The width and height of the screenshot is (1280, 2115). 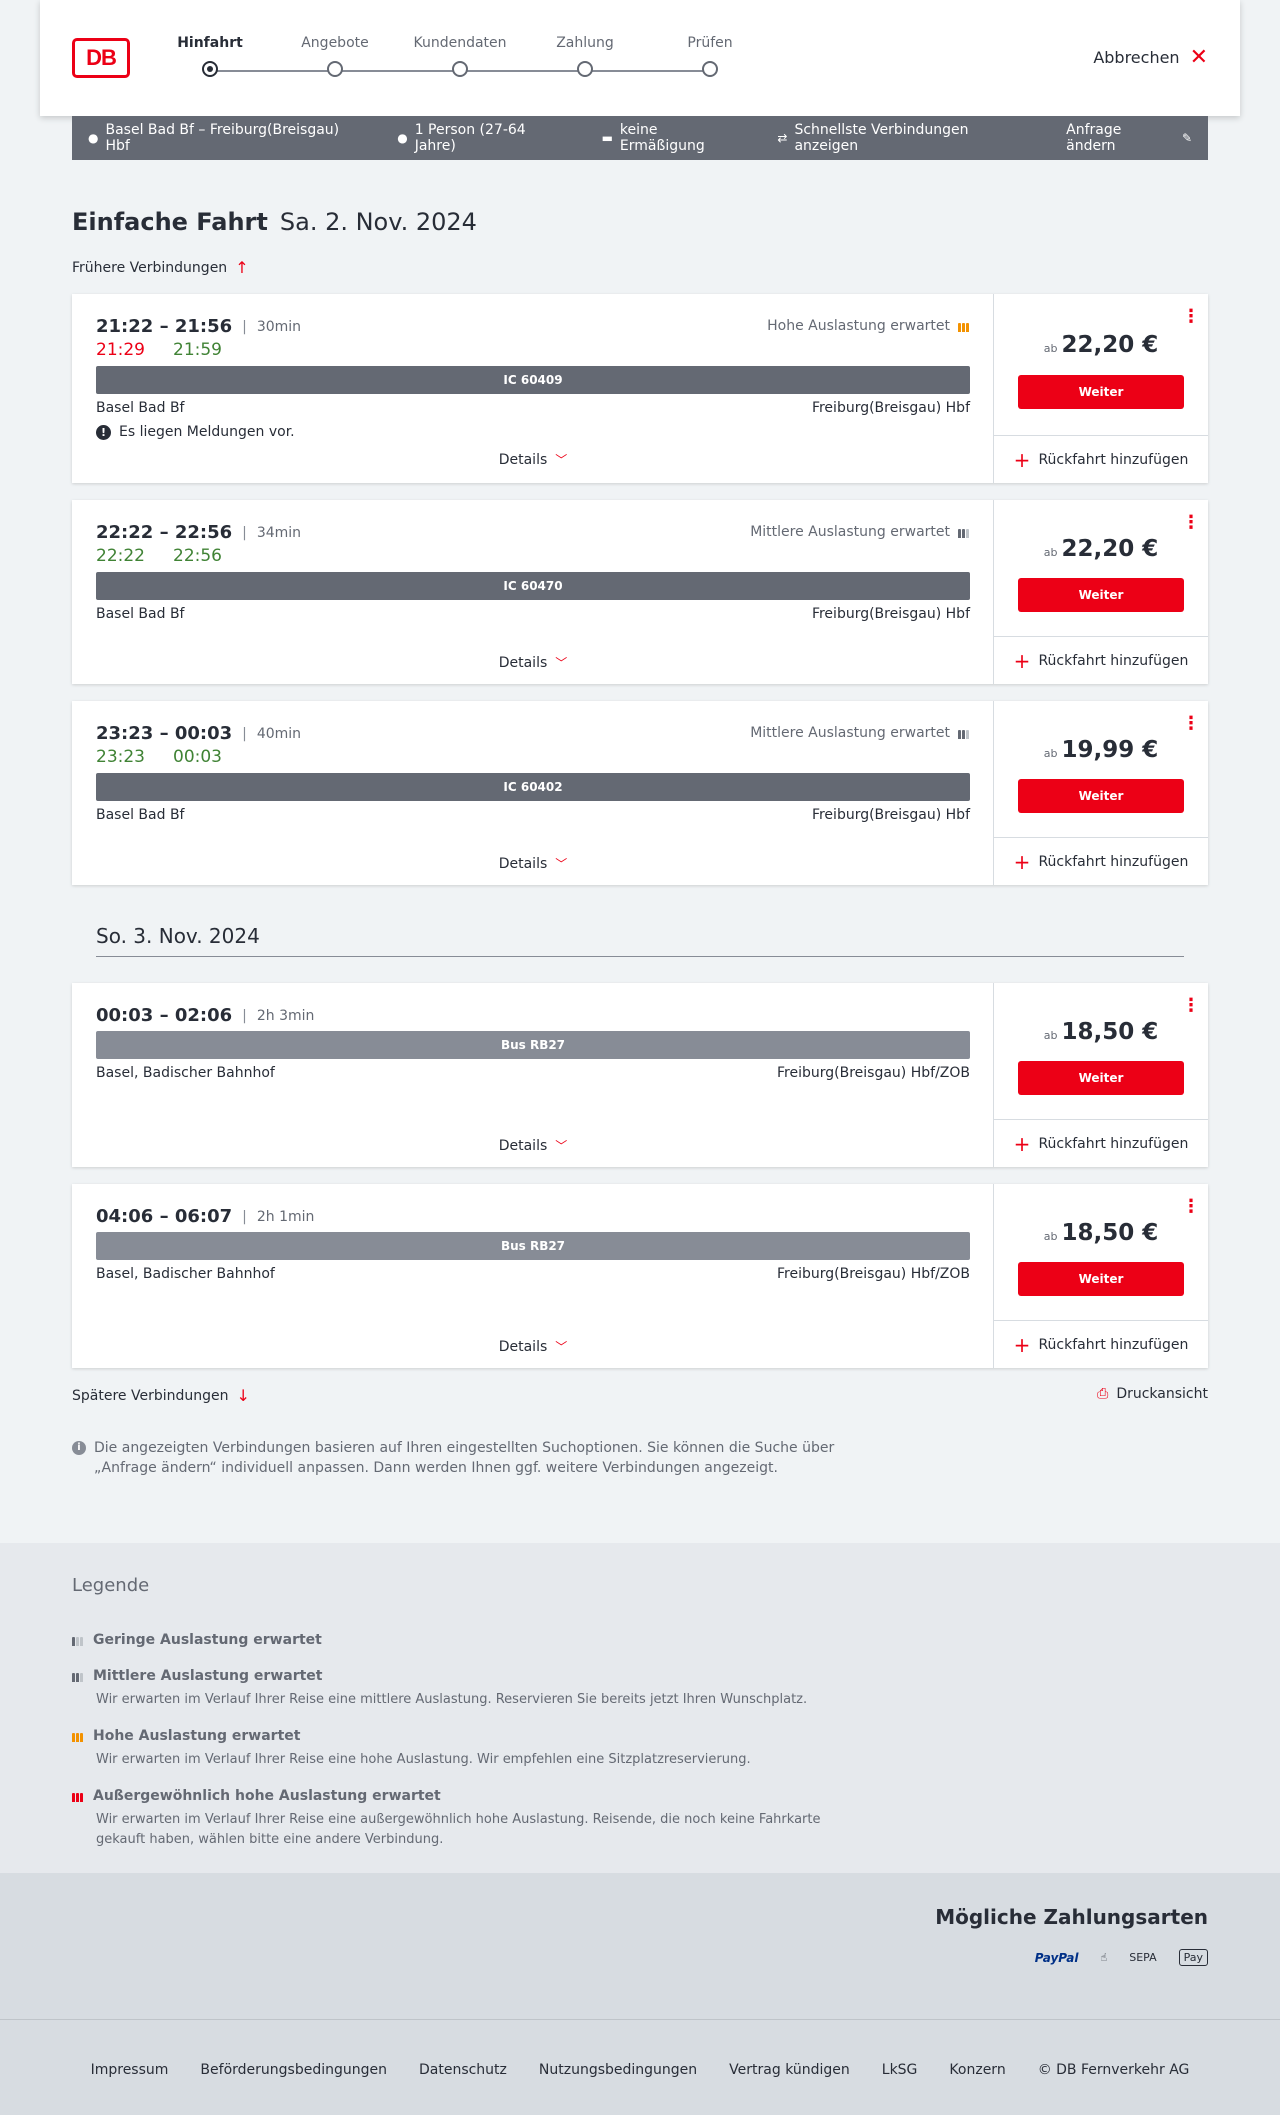 I want to click on arrival-station: Freiburg(Breisgau) Hbf, so click(x=890, y=614).